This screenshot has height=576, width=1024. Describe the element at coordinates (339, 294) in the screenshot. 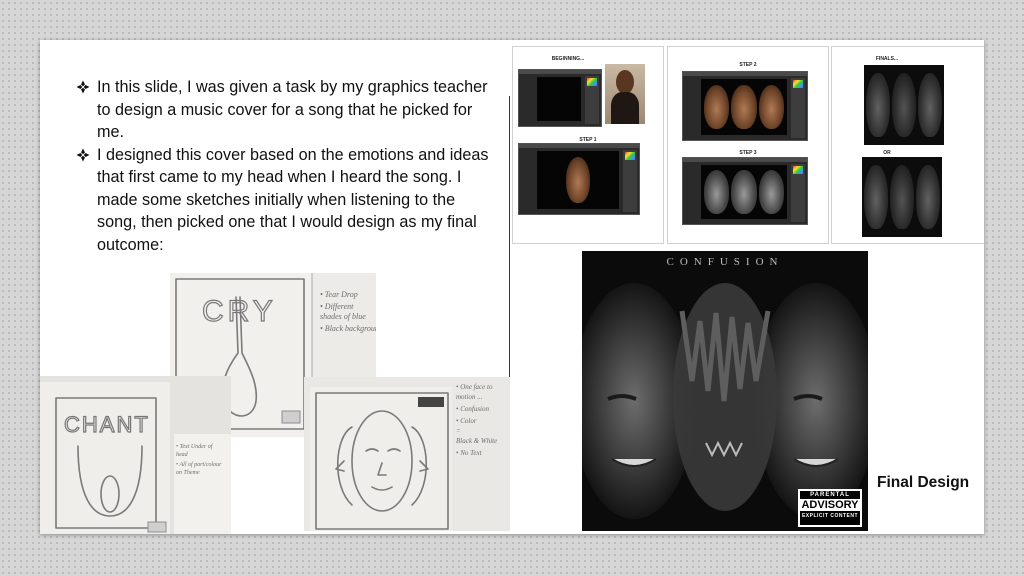

I see `sketch-note: • Tear Drop` at that location.